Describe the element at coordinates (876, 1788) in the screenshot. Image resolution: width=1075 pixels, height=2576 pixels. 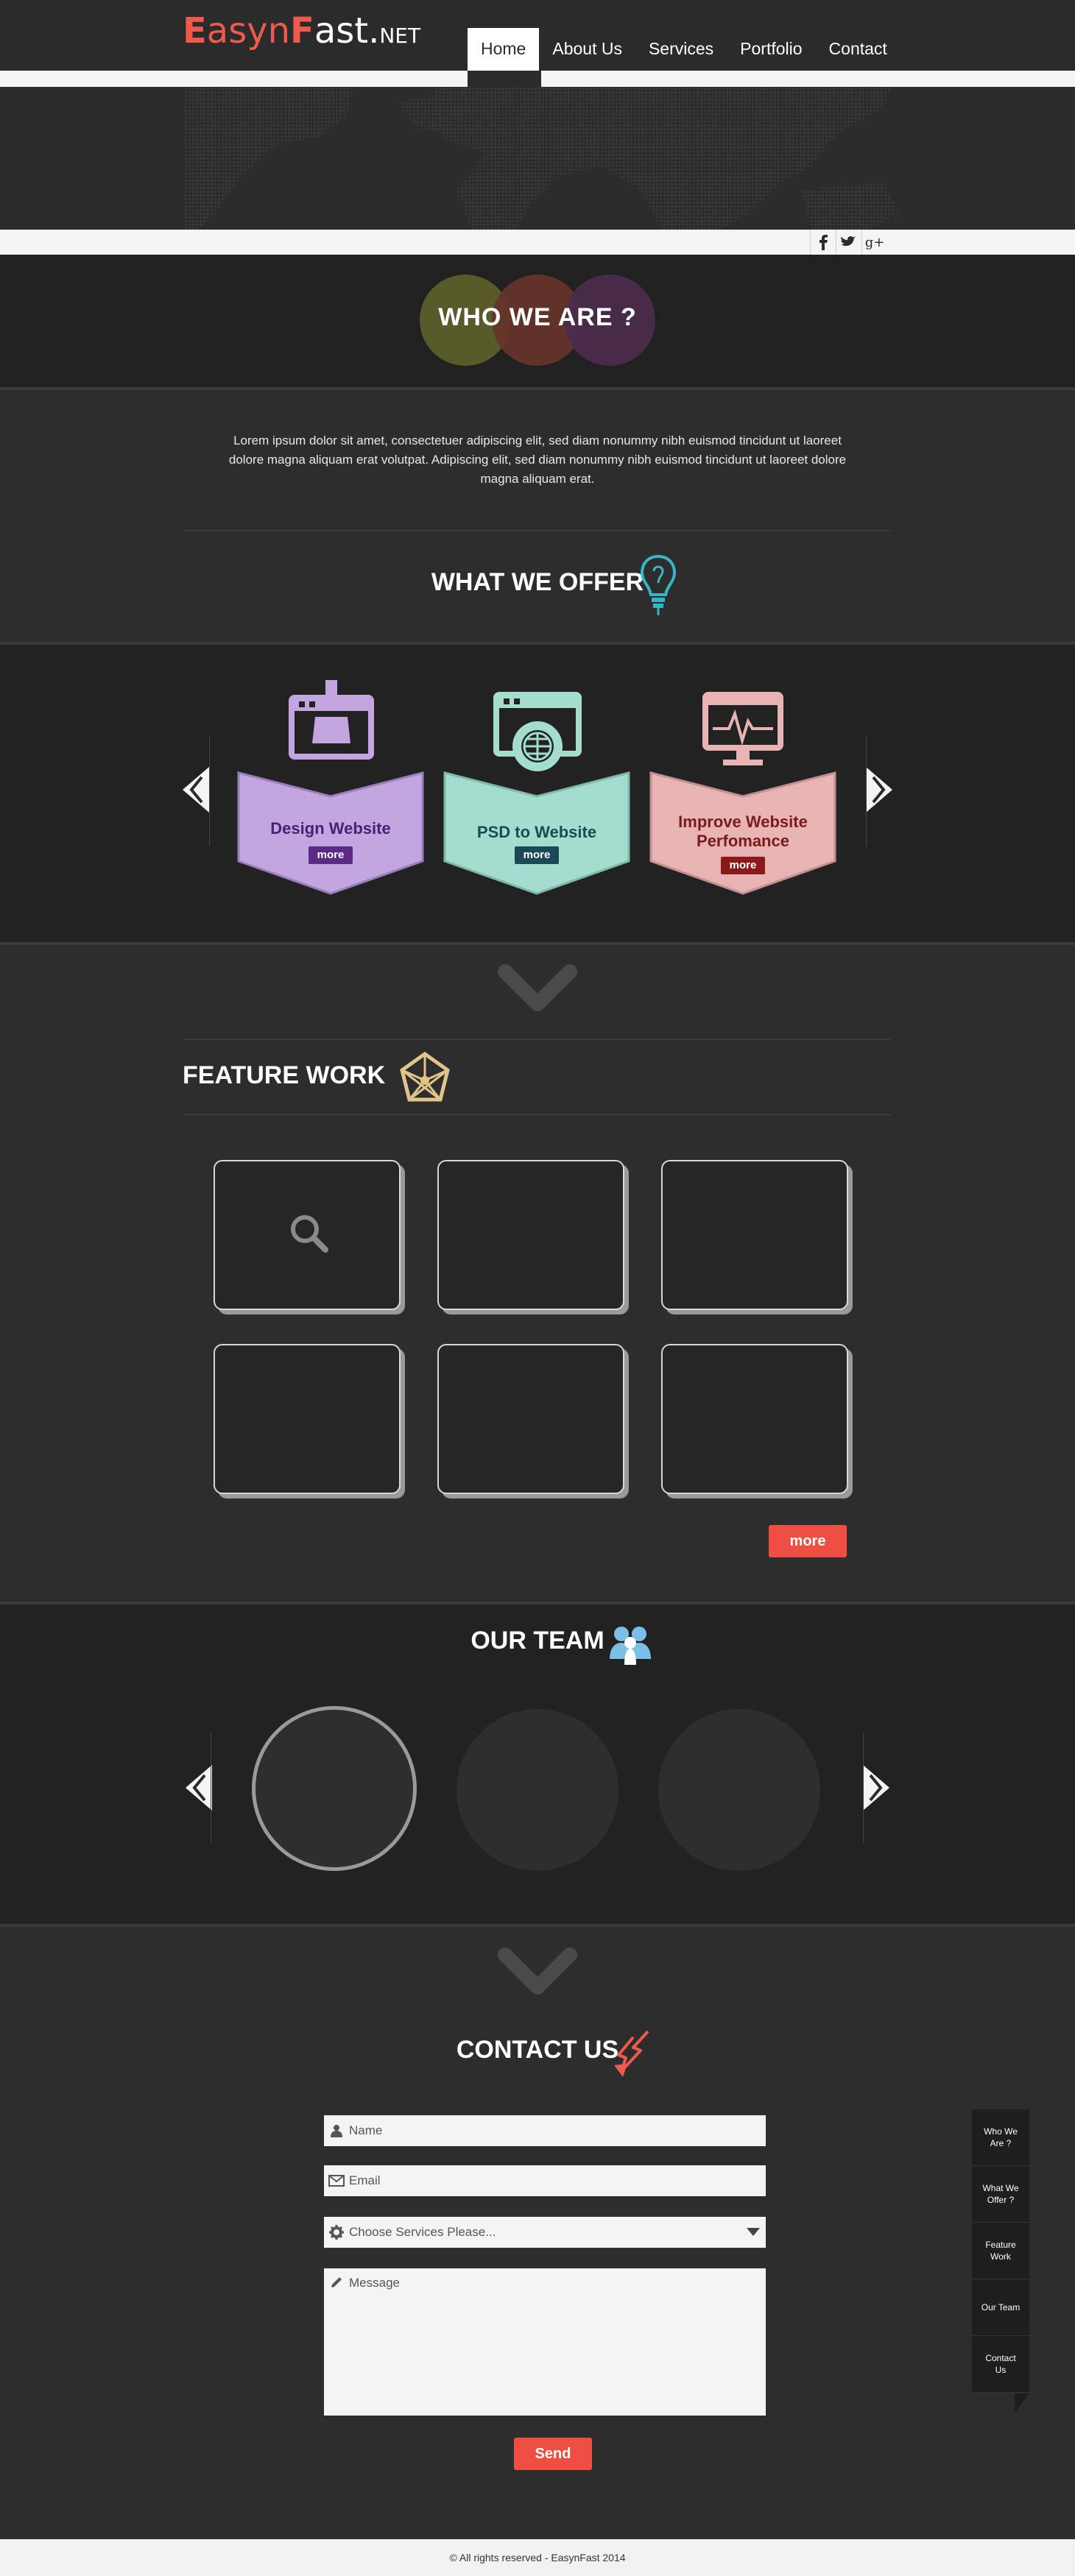
I see `team-next-arrow` at that location.